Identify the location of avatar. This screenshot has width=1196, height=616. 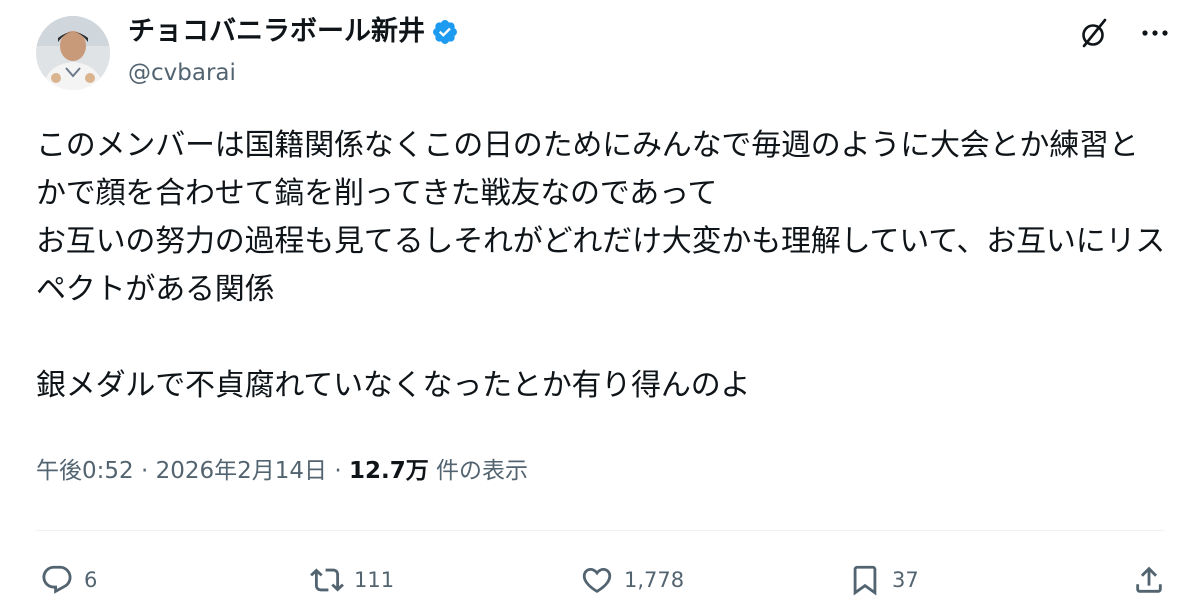
(73, 53).